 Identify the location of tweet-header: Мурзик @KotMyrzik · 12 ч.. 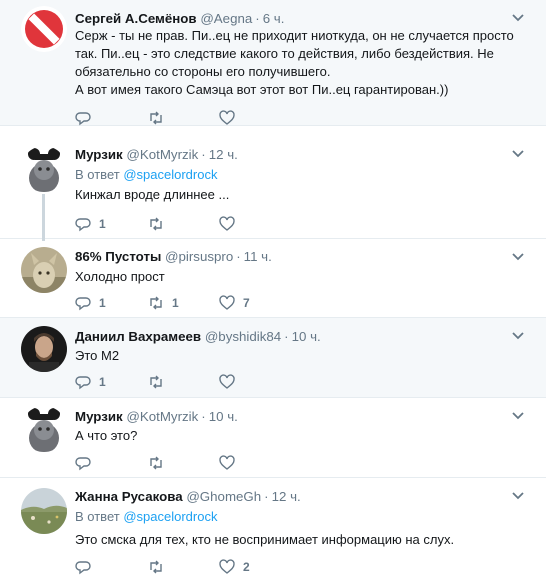
(156, 154).